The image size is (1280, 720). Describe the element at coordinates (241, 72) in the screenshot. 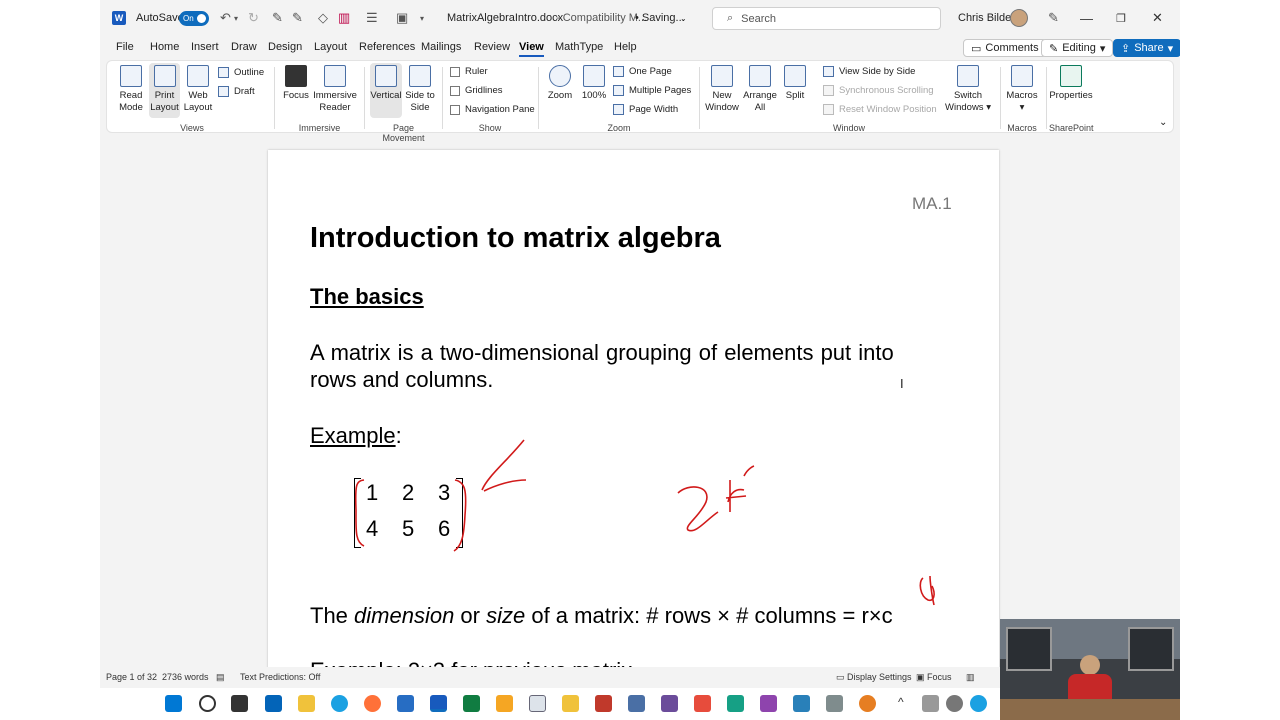

I see `outline-button: Outline` at that location.